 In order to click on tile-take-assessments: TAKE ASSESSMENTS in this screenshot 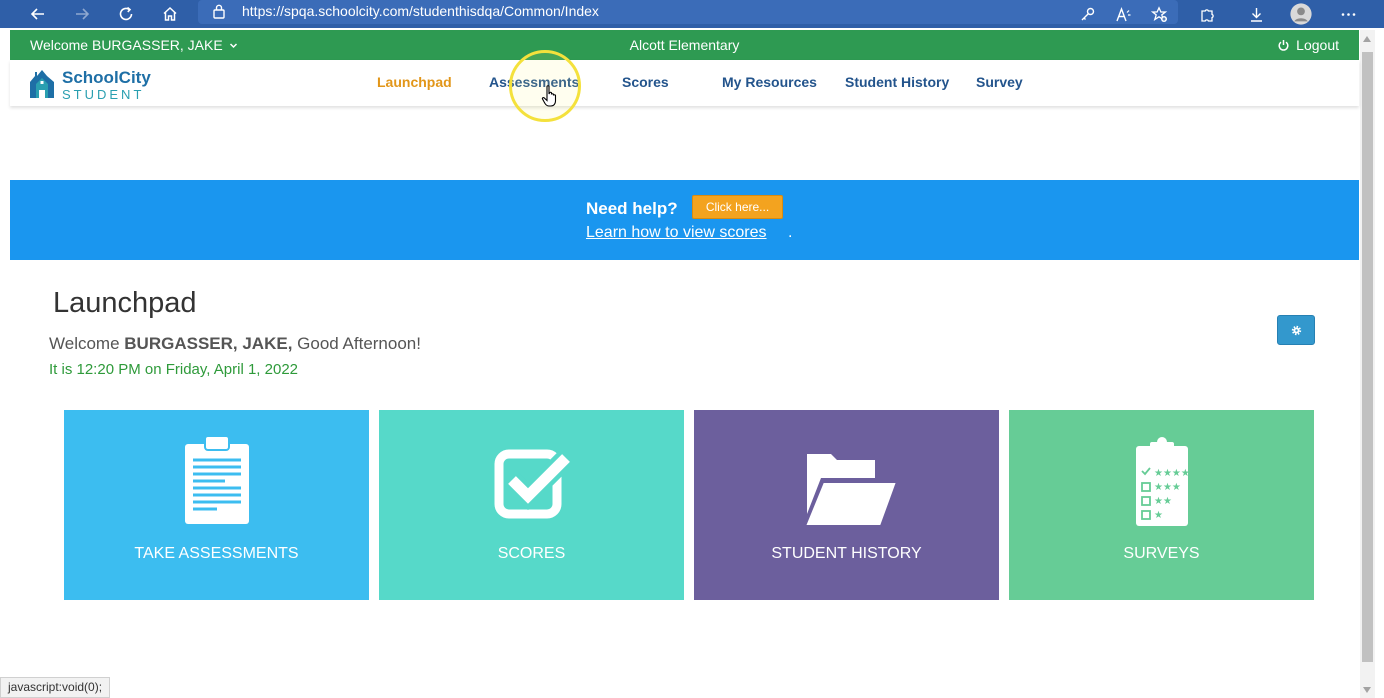, I will do `click(216, 505)`.